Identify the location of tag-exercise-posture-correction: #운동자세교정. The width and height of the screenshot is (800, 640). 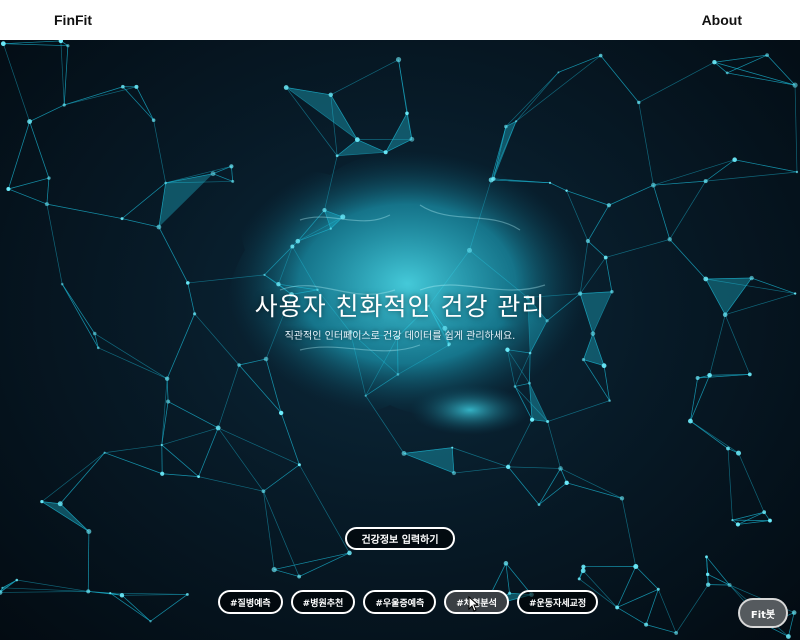
(557, 602).